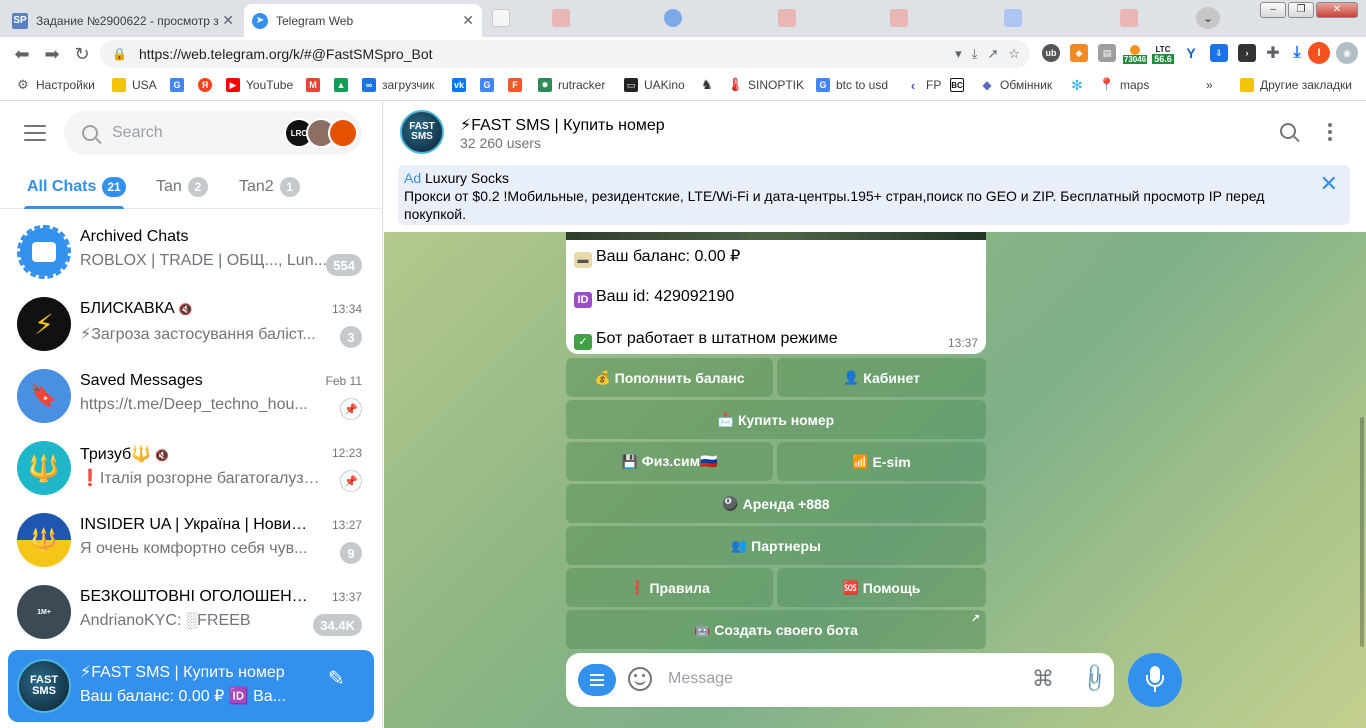 The width and height of the screenshot is (1366, 728). Describe the element at coordinates (180, 85) in the screenshot. I see `bookmark-google: G` at that location.